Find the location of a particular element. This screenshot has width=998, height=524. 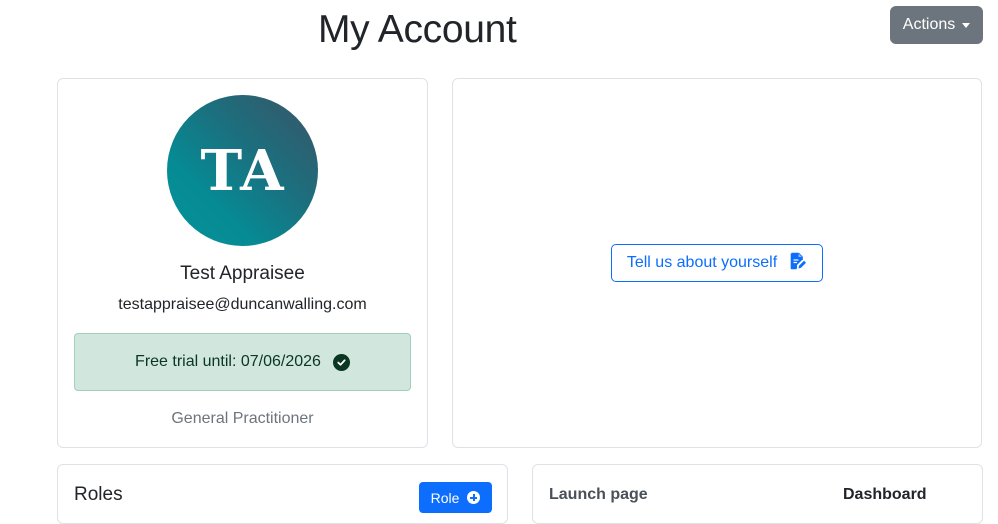

add-role-label: Role is located at coordinates (445, 497).